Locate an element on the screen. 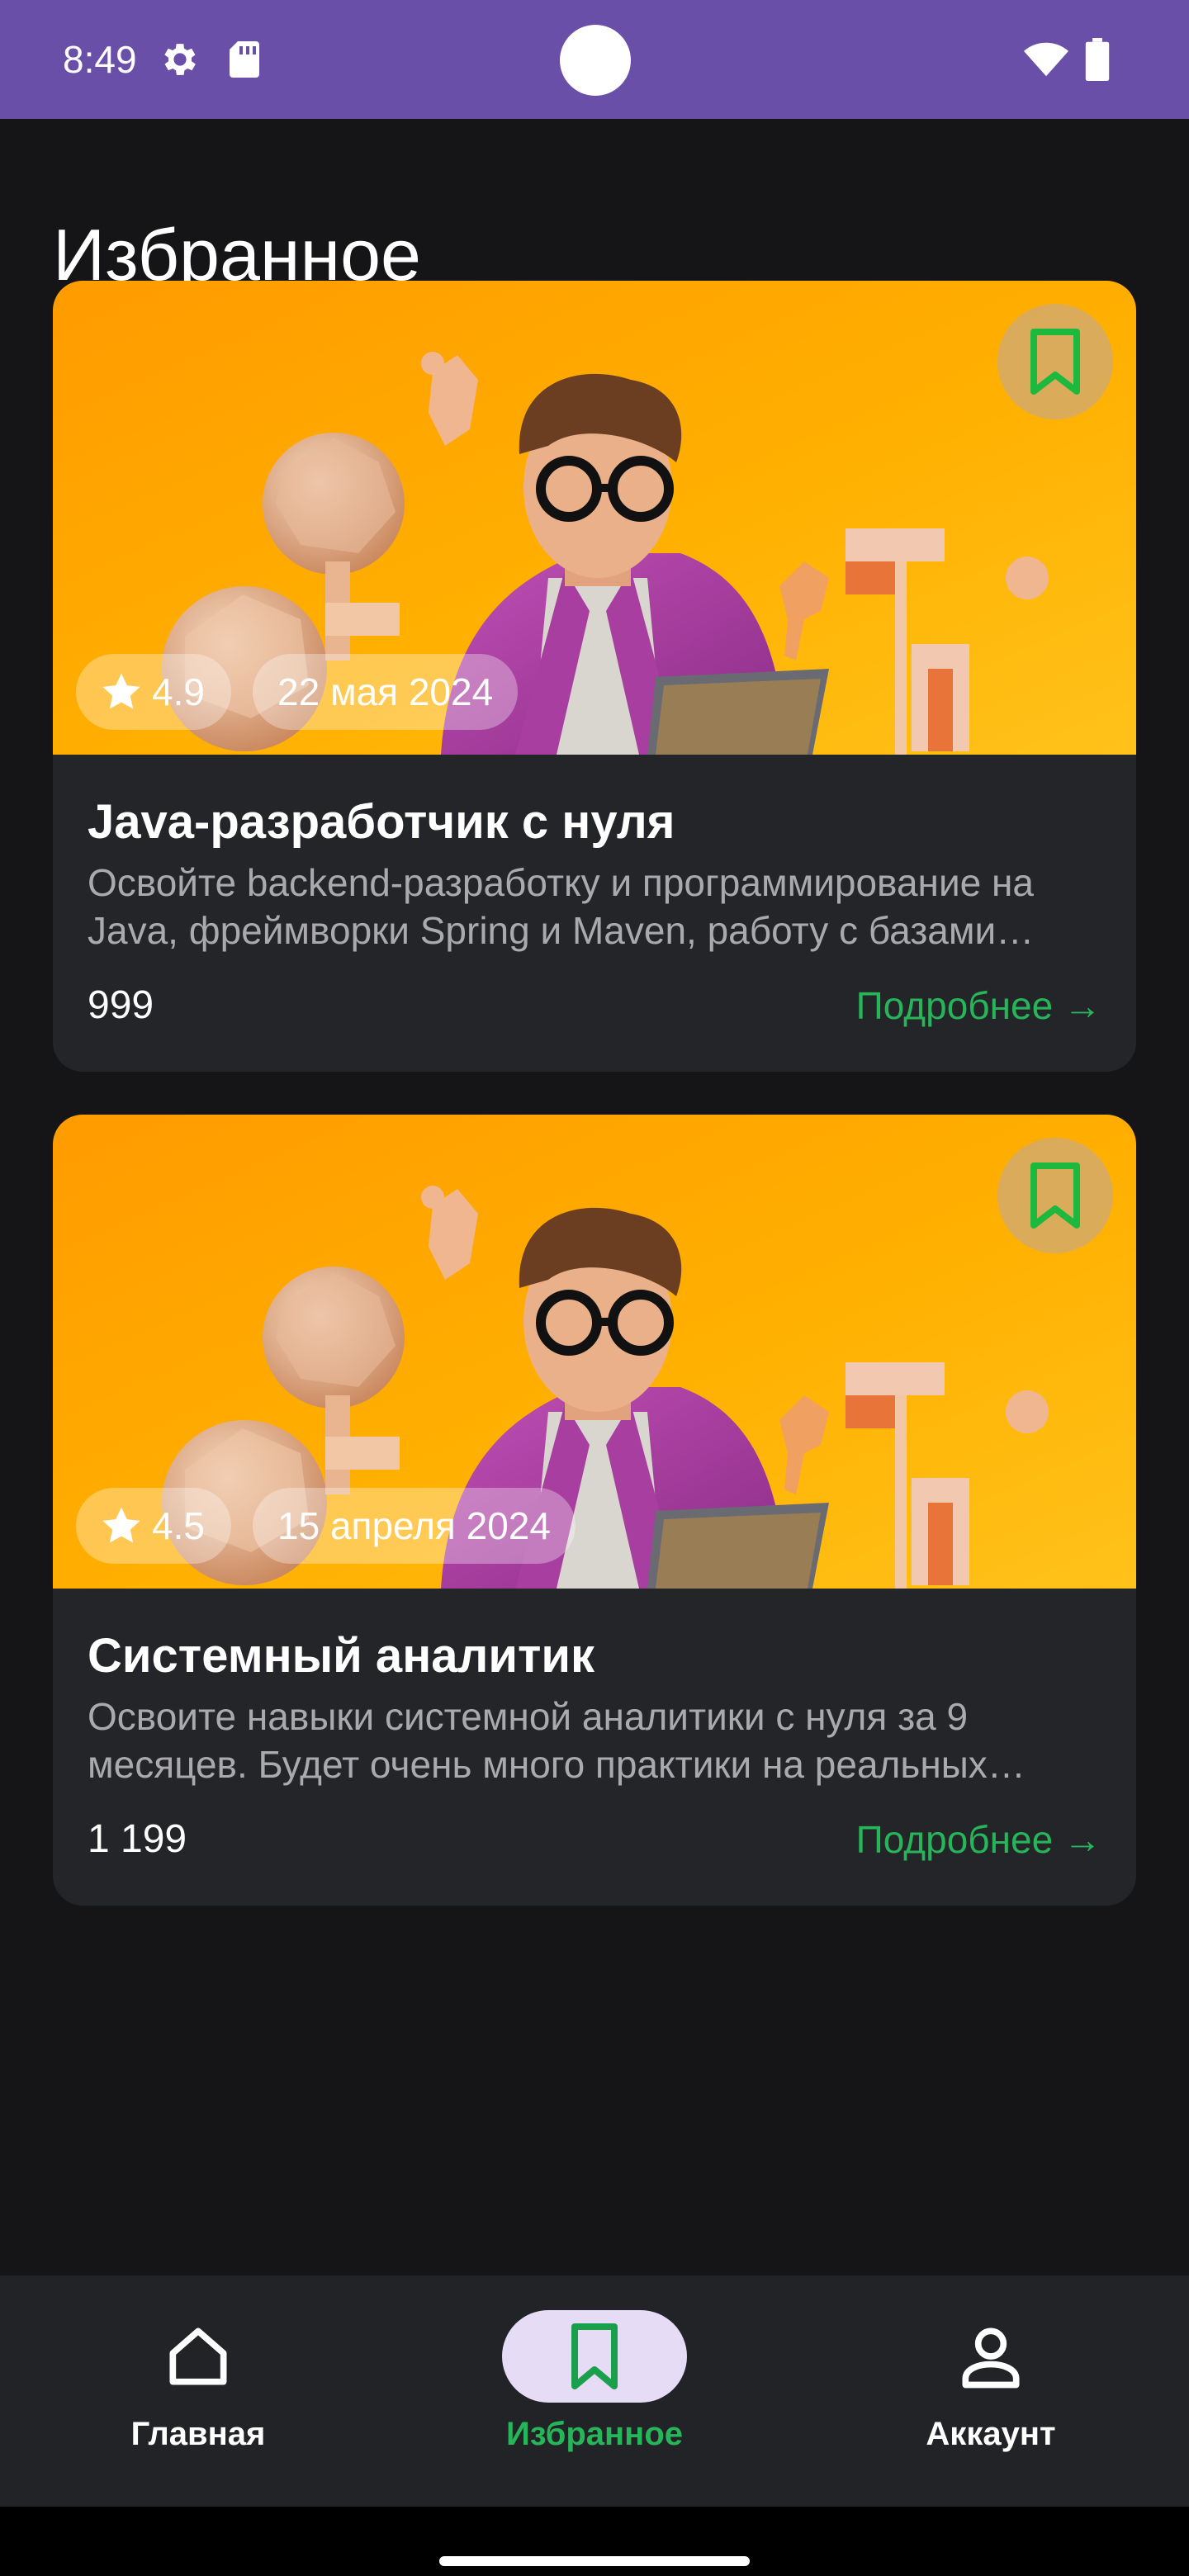  nav-item-favorites: Избранное is located at coordinates (594, 2392).